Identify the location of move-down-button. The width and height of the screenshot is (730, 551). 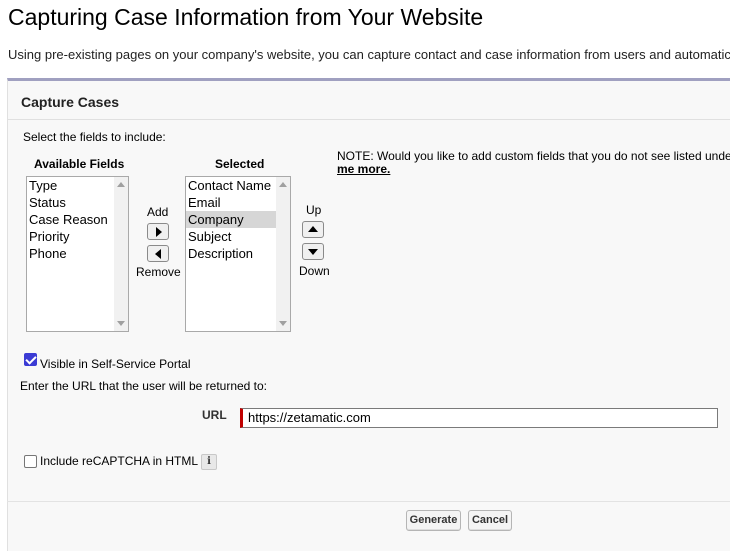
(313, 251).